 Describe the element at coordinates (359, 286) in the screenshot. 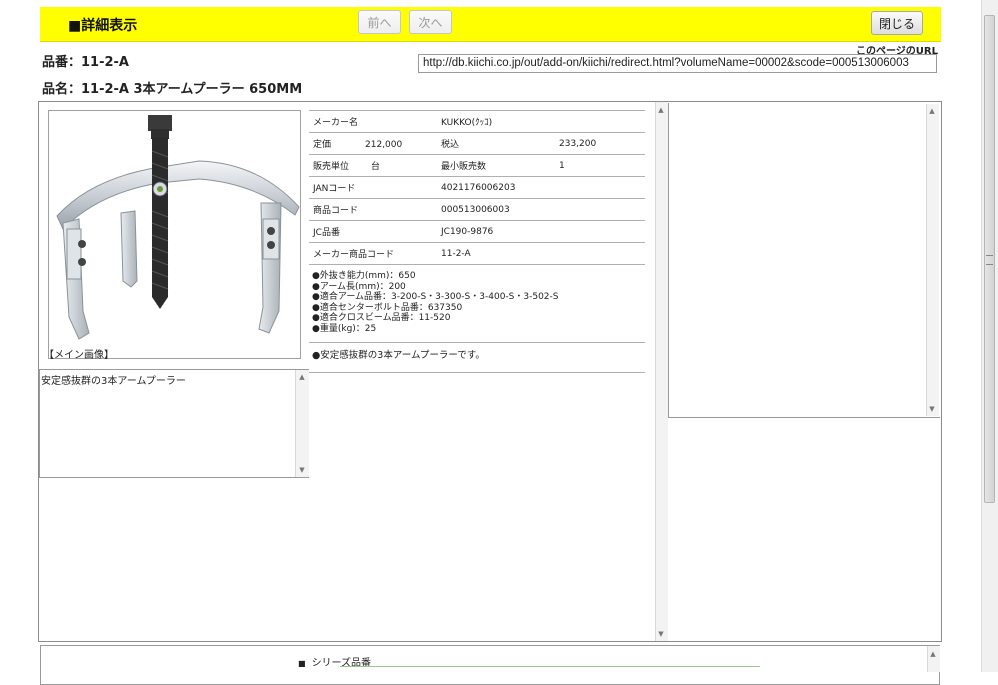

I see `list-item: ●アーム長(mm)：200` at that location.